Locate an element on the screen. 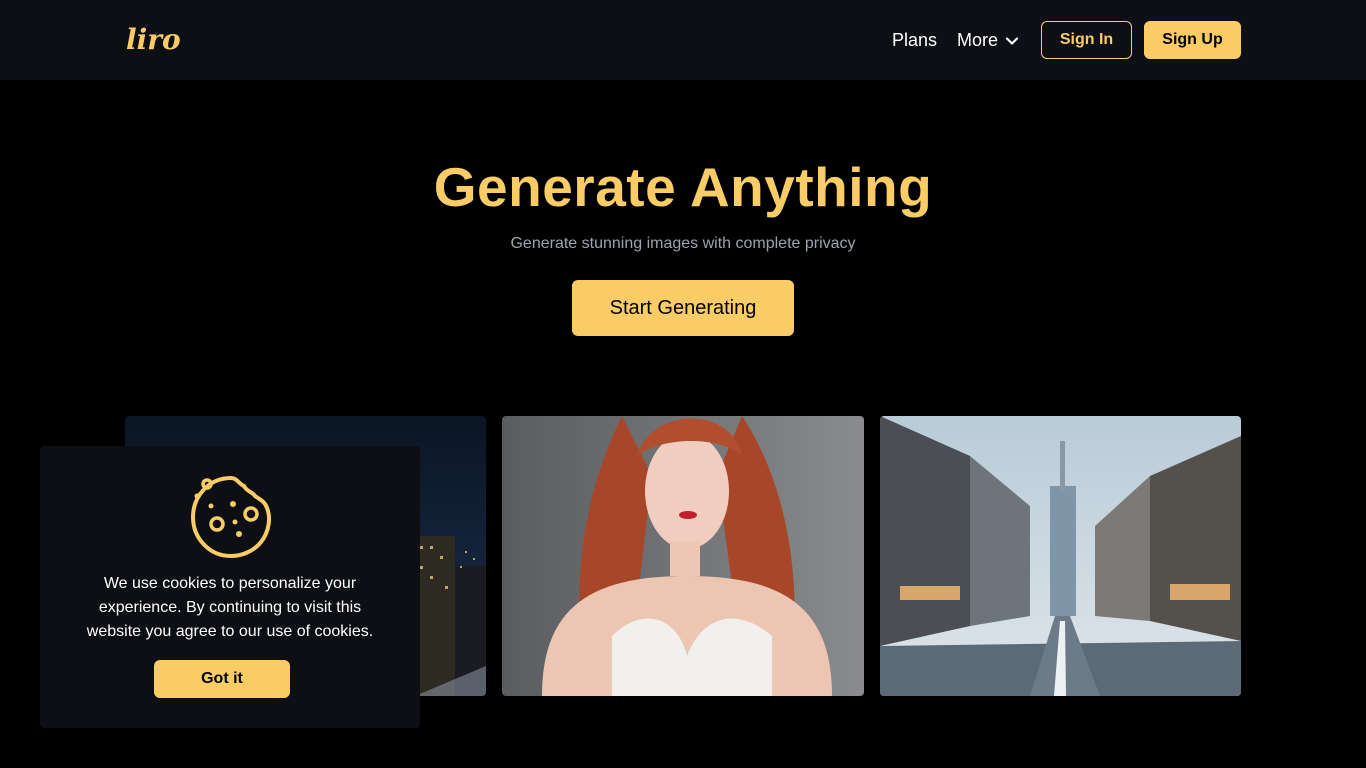  chevron-down-icon is located at coordinates (1012, 40).